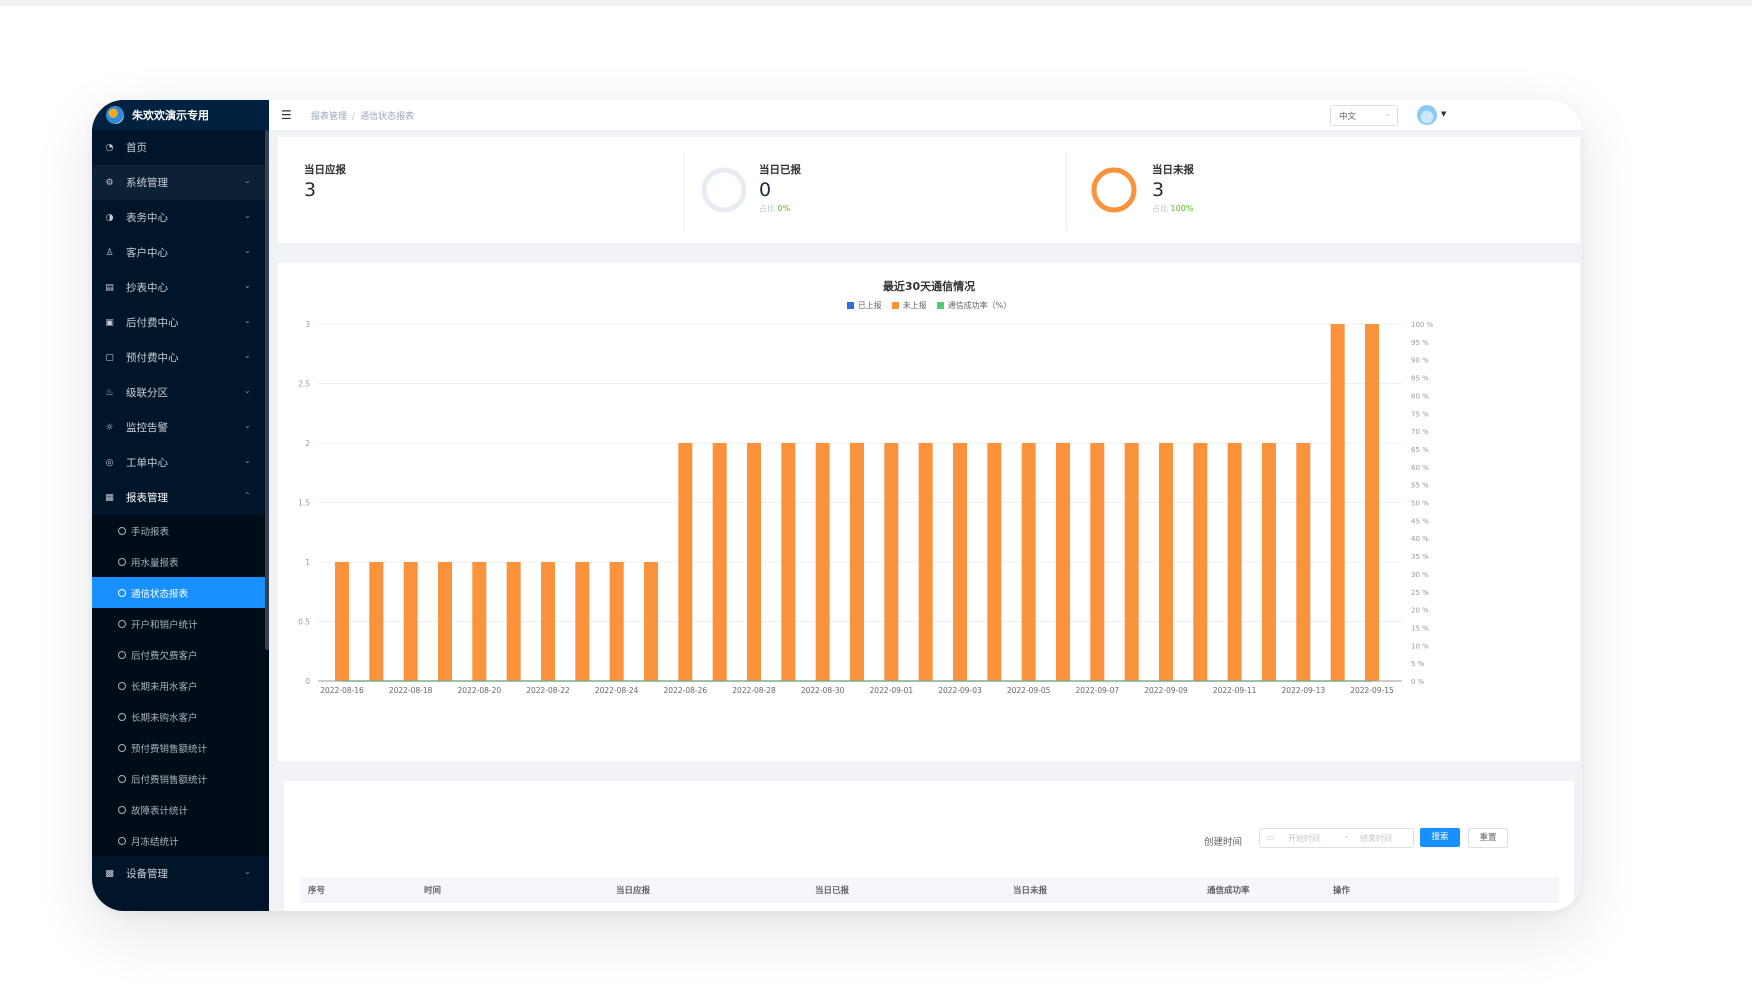 This screenshot has width=1752, height=1004. What do you see at coordinates (1376, 838) in the screenshot?
I see `end-time-input: 结束时间` at bounding box center [1376, 838].